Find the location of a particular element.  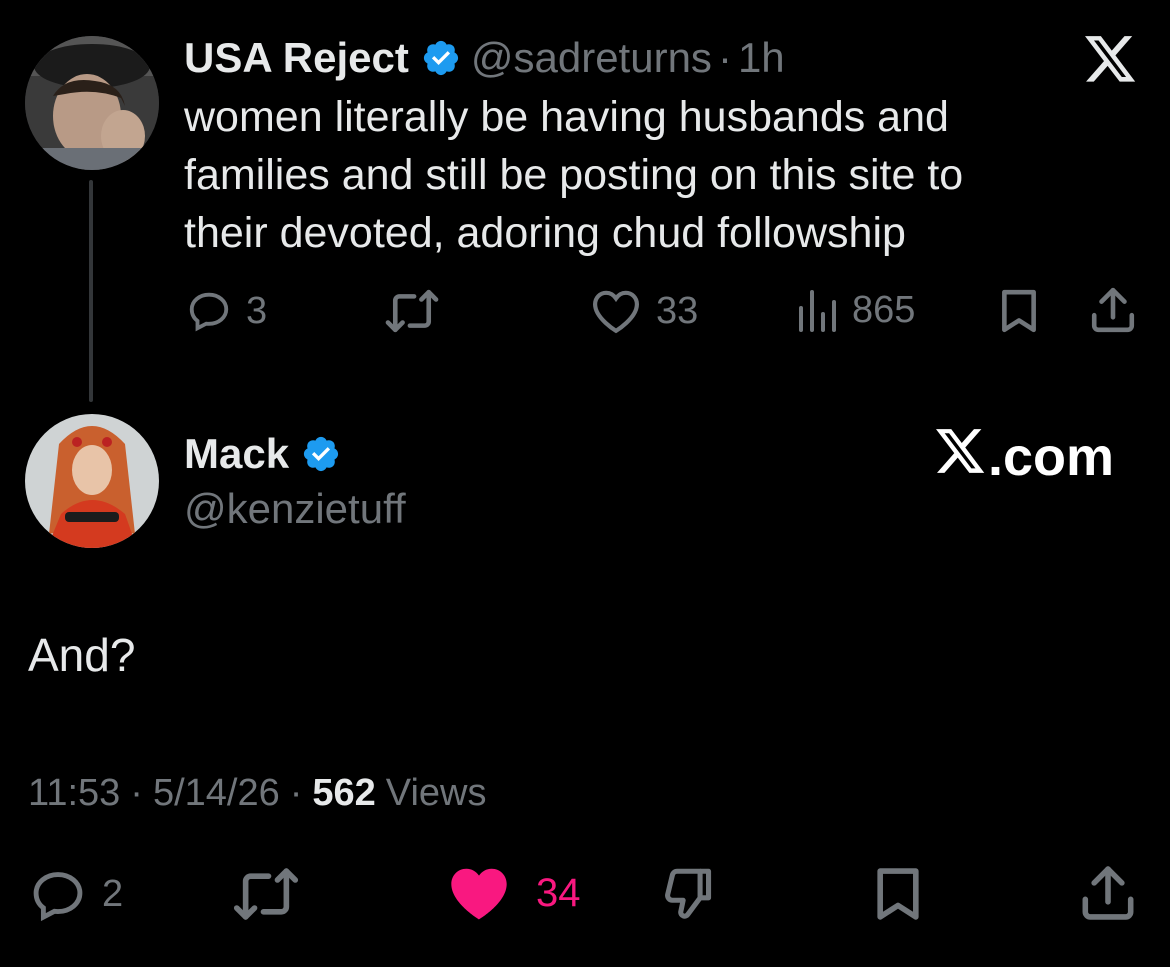

views-label: Views is located at coordinates (436, 793).